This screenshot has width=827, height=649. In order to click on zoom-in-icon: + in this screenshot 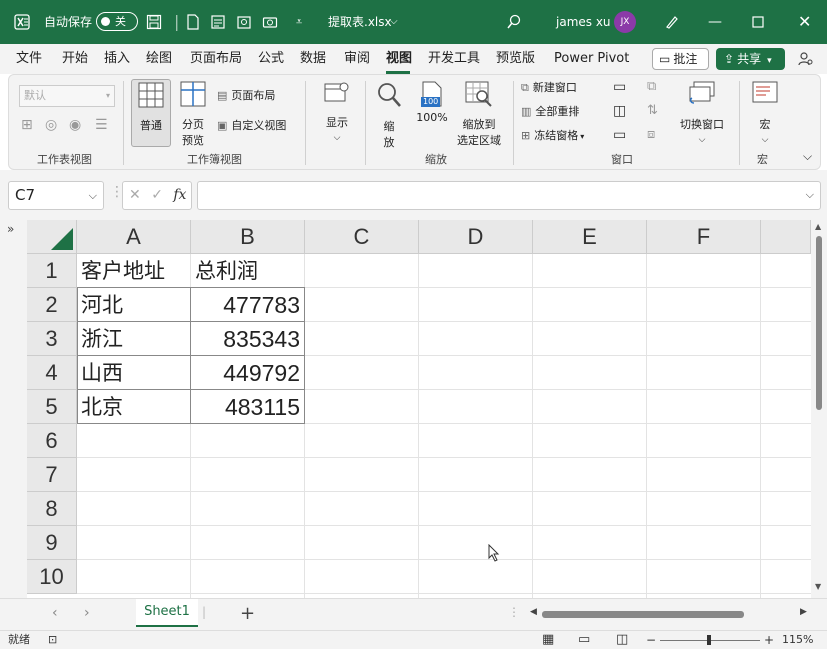, I will do `click(769, 640)`.